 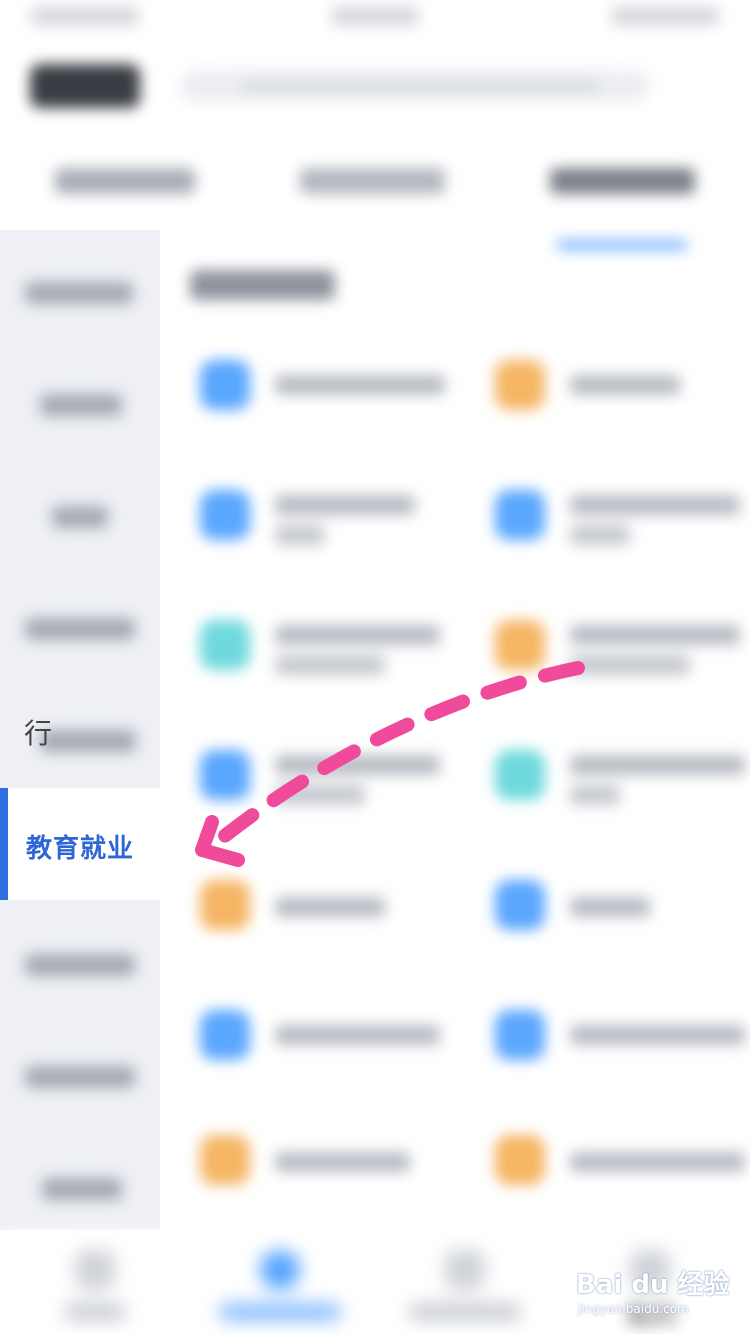 I want to click on watermark-url: jingyan.baidu.com, so click(x=633, y=1309).